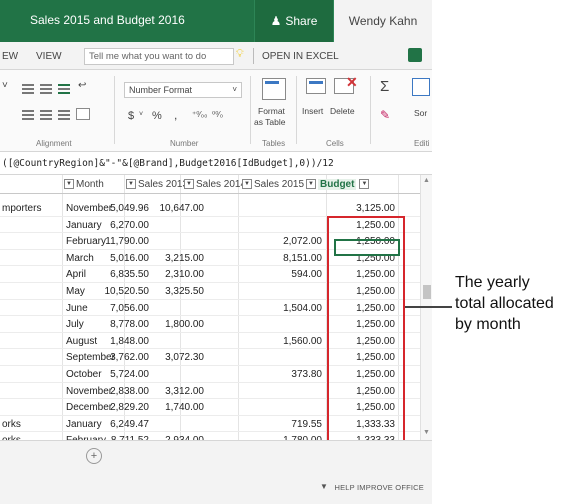 The image size is (587, 504). What do you see at coordinates (131, 116) in the screenshot?
I see `currency-button: $` at bounding box center [131, 116].